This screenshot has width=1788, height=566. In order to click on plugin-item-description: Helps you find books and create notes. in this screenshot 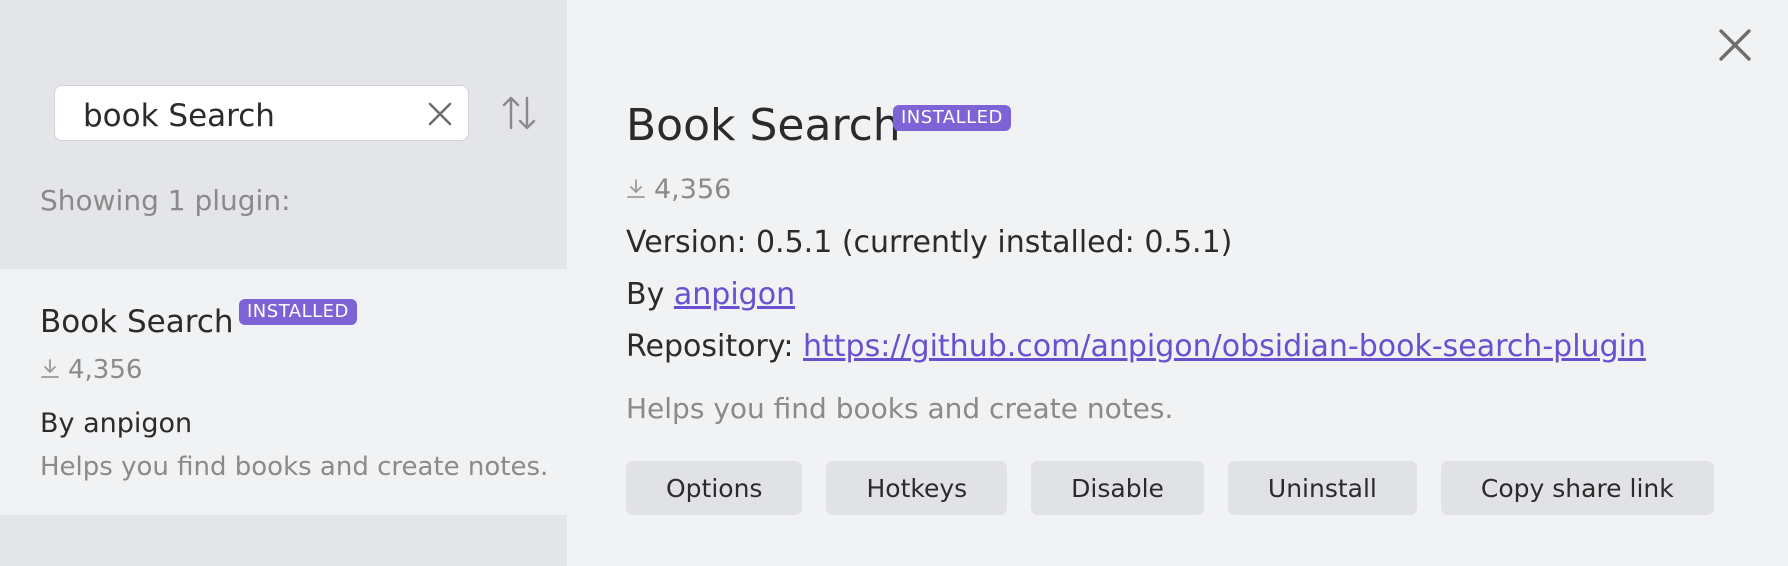, I will do `click(294, 467)`.